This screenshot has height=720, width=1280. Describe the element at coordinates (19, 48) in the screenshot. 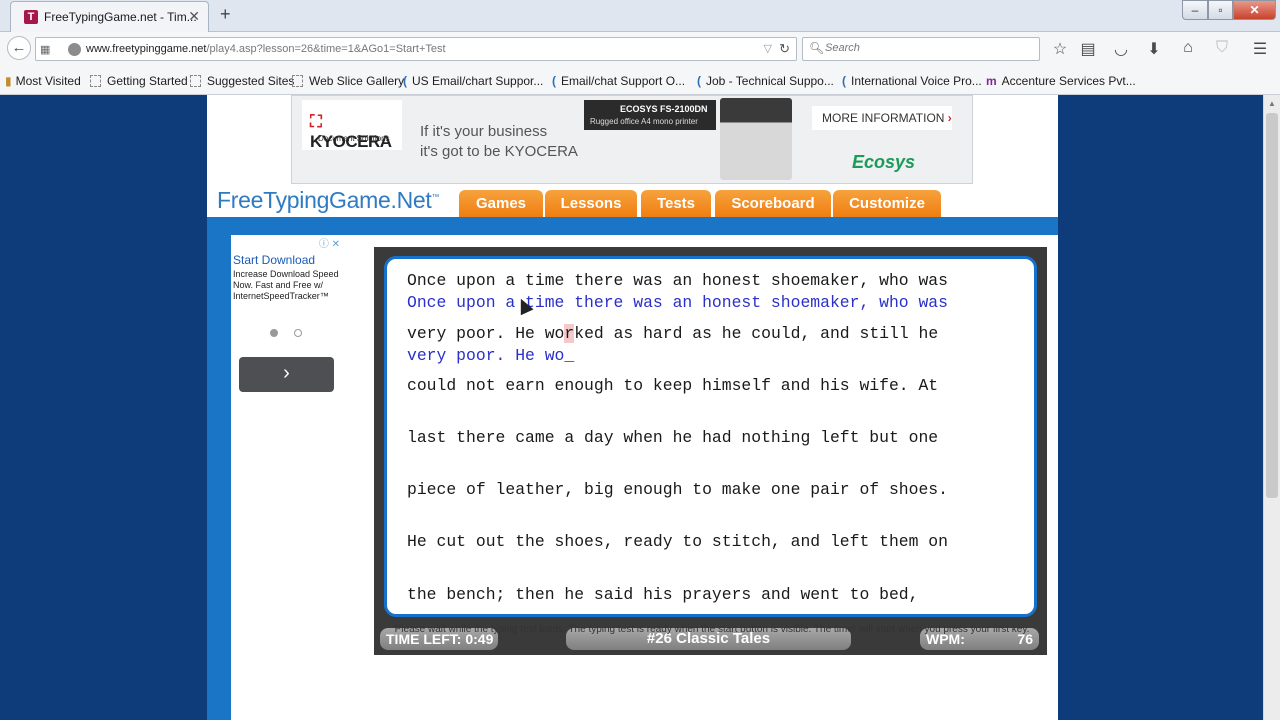

I see `back-button: ←` at that location.